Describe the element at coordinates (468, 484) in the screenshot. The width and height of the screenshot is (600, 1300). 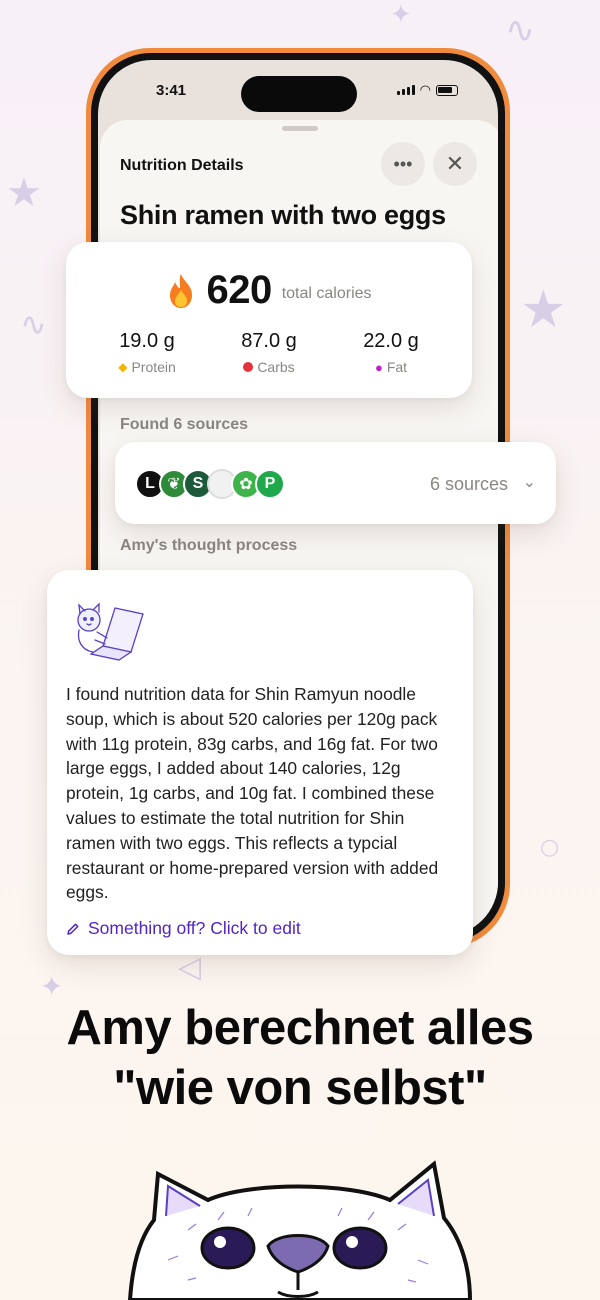
I see `sources-count: 6 sources` at that location.